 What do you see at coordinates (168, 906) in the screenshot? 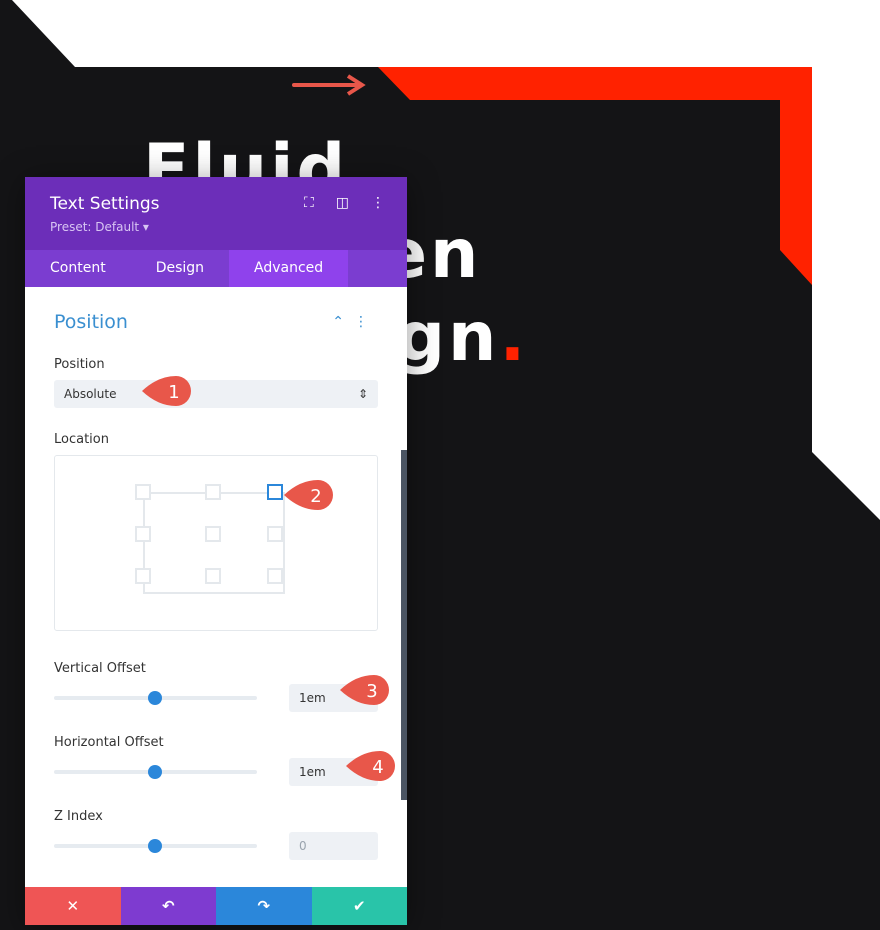
I see `undo-button: ↶` at bounding box center [168, 906].